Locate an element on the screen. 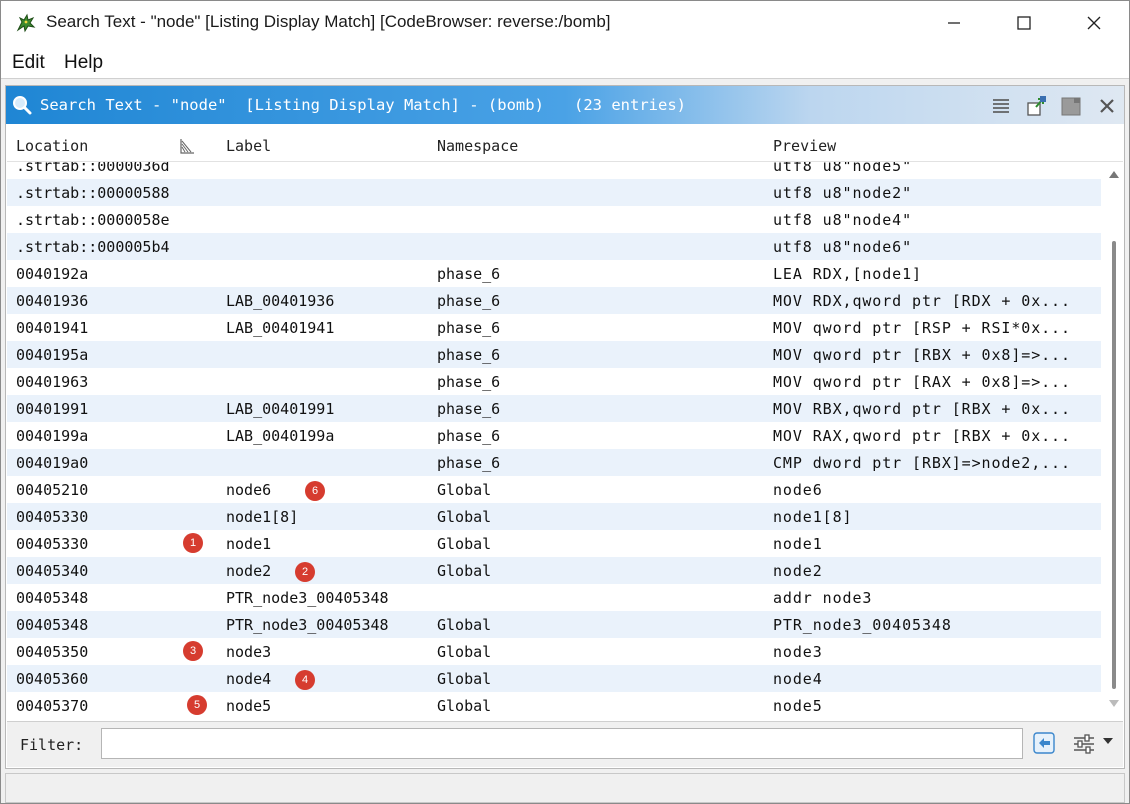 Image resolution: width=1130 pixels, height=804 pixels. export-button is located at coordinates (1037, 106).